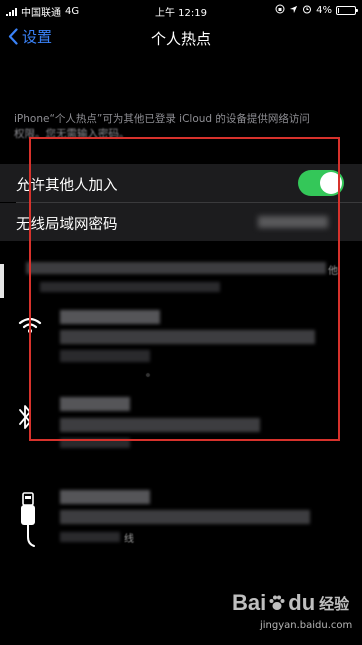  I want to click on battery-percent: 4%, so click(324, 10).